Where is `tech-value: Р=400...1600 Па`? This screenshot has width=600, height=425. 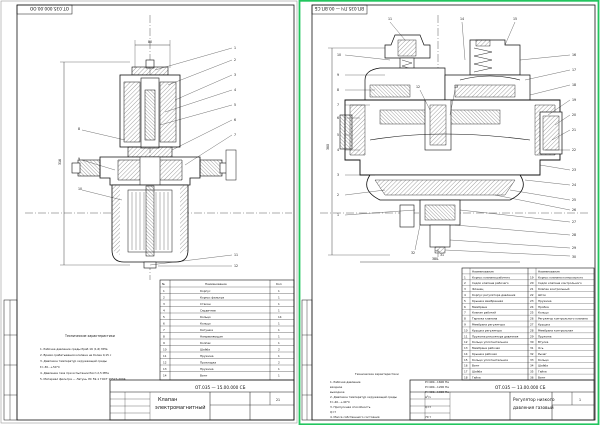 tech-value: Р=400...1600 Па is located at coordinates (437, 382).